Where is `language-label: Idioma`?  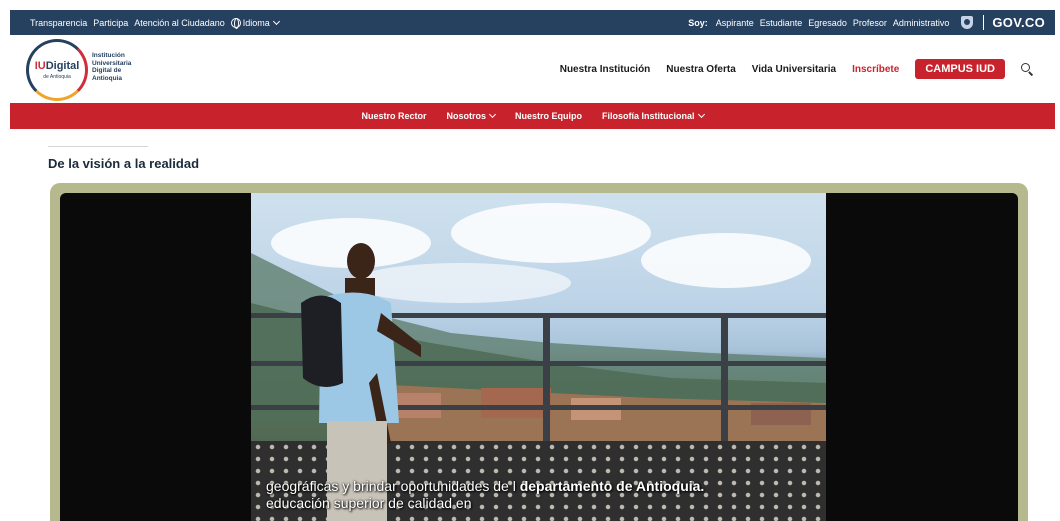
language-label: Idioma is located at coordinates (256, 22).